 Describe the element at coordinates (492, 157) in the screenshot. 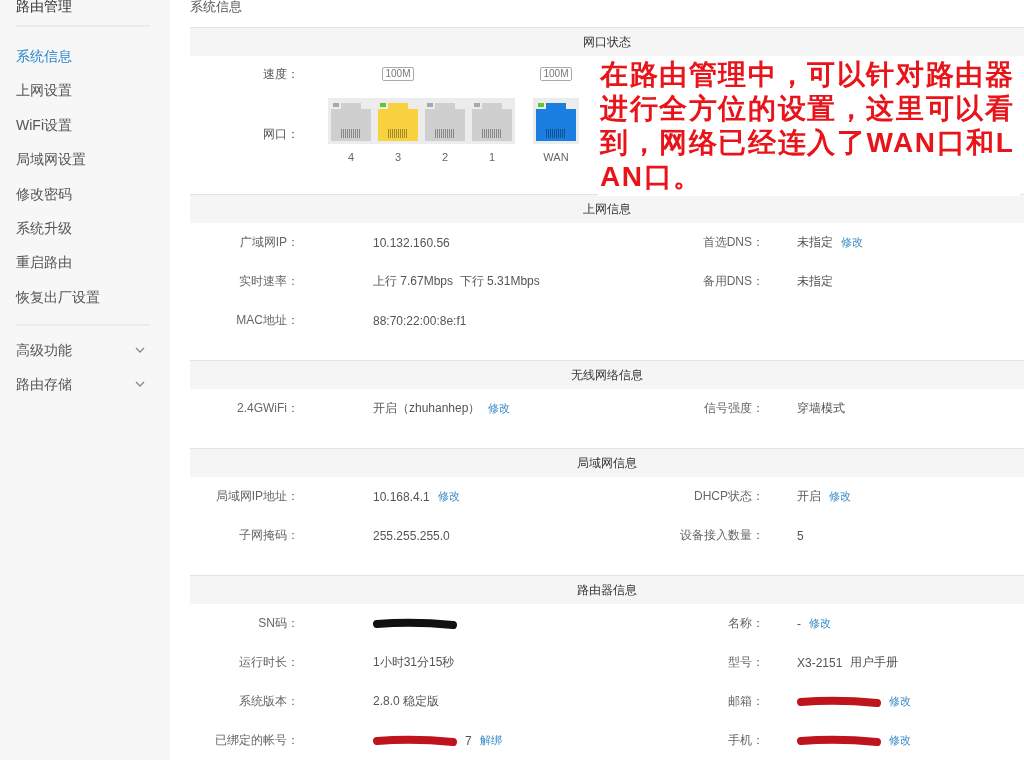

I see `port-label: 1` at that location.